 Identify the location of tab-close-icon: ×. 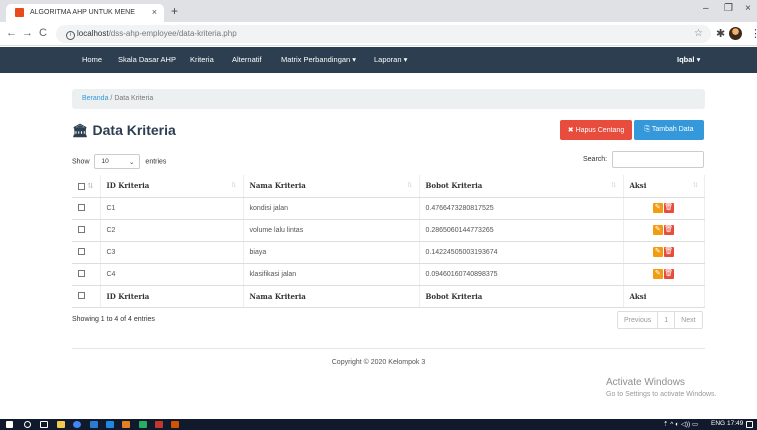
(154, 12).